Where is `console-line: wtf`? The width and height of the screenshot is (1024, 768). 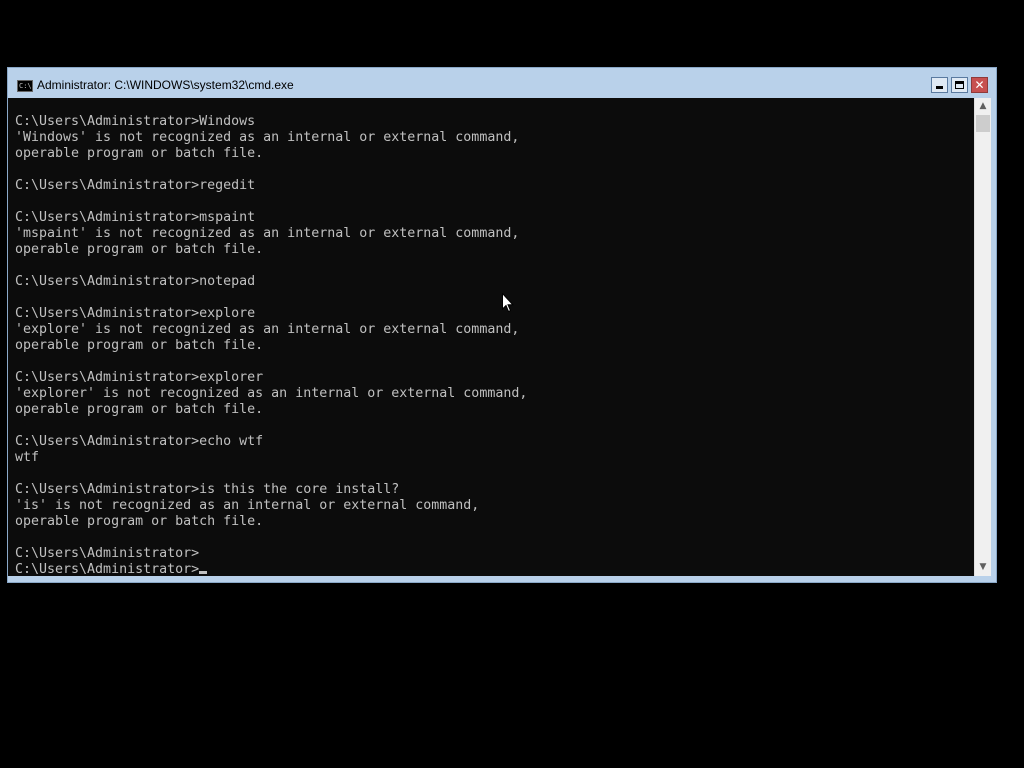 console-line: wtf is located at coordinates (271, 458).